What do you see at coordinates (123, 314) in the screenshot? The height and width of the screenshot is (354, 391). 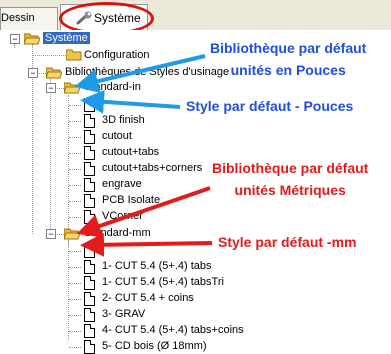 I see `tree-style-item: 3- GRAV` at bounding box center [123, 314].